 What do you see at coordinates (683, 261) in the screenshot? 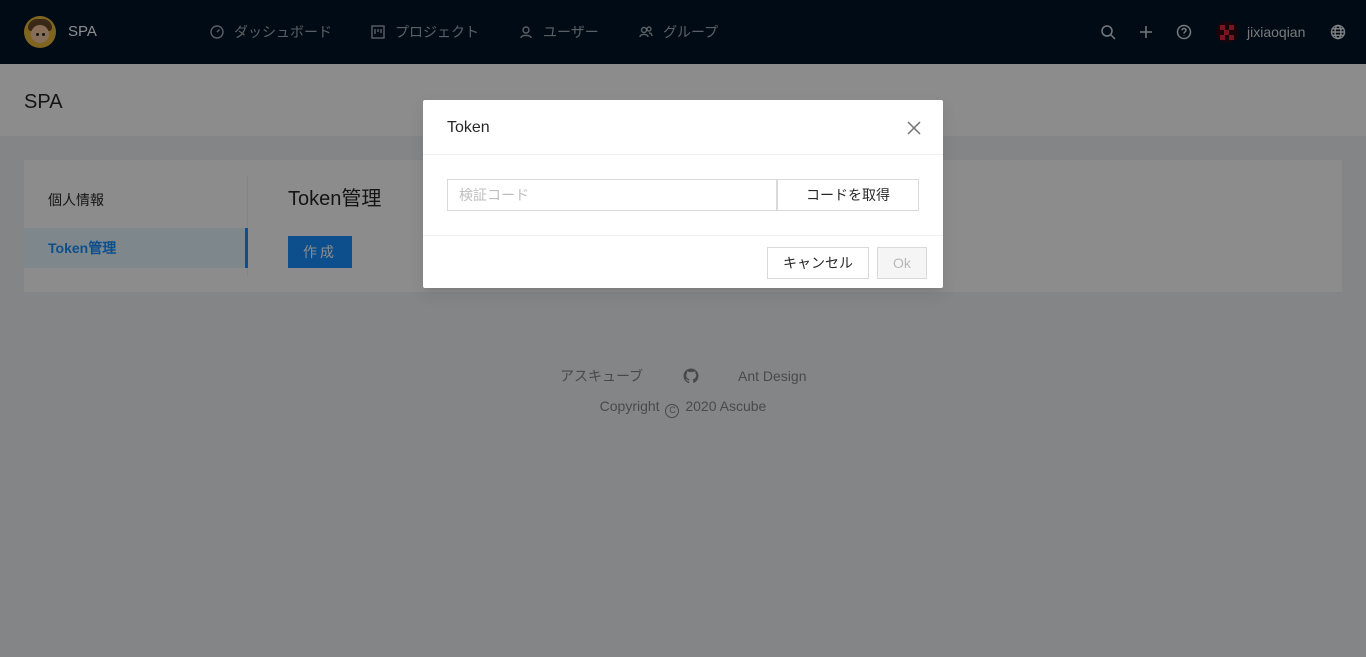
I see `modal-footer: キャンセル Ok` at bounding box center [683, 261].